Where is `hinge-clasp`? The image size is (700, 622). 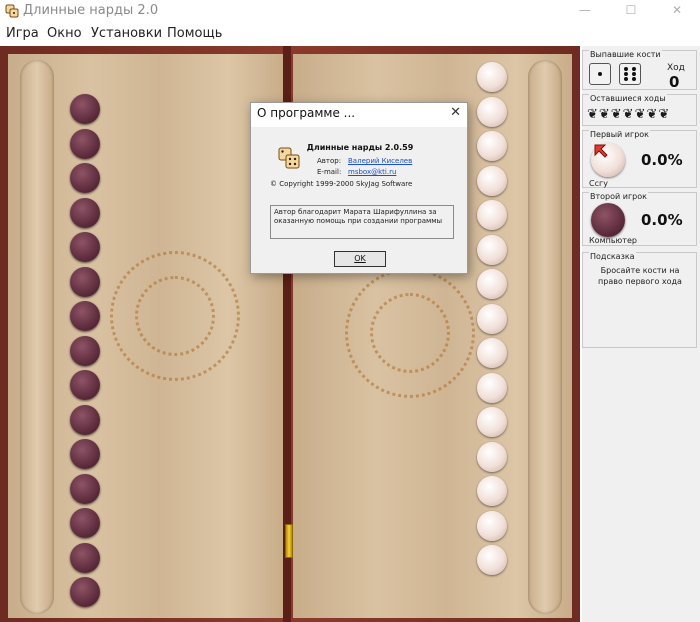
hinge-clasp is located at coordinates (289, 541).